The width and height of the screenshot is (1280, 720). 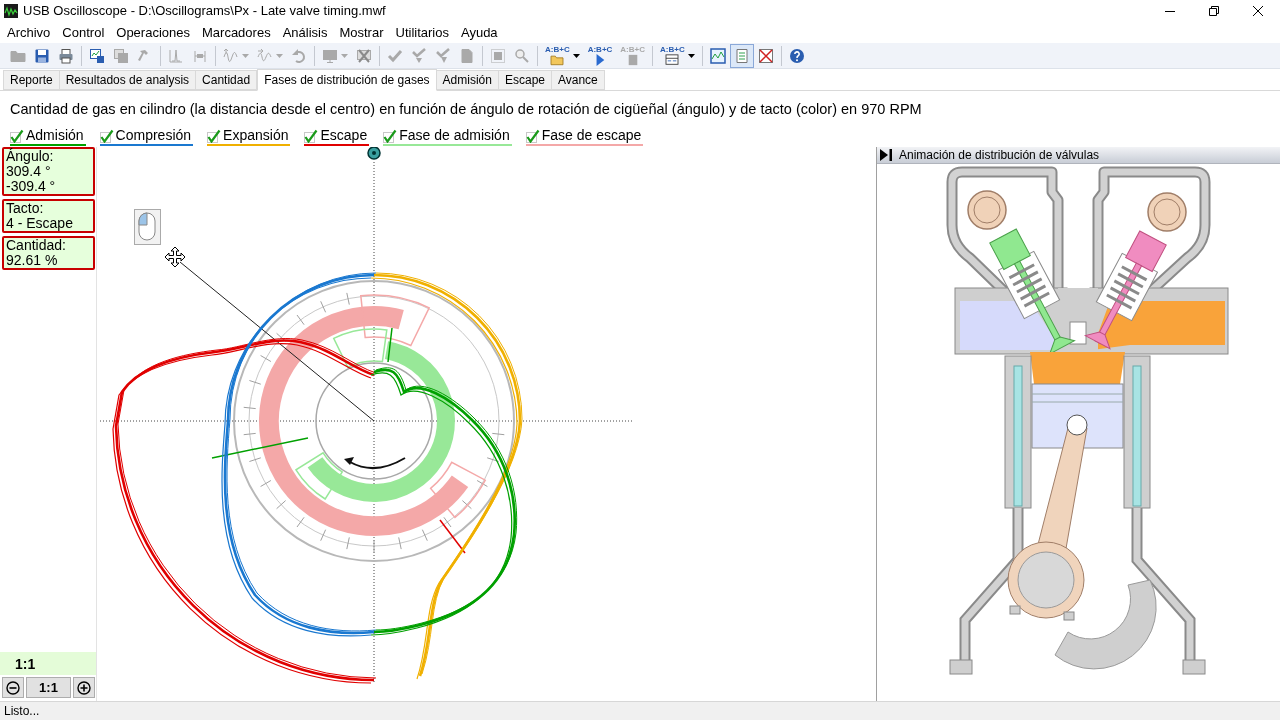 What do you see at coordinates (204, 11) in the screenshot?
I see `window-title: USB Oscilloscope - D:\Oscillograms\Px - Late valve timing.mwf` at bounding box center [204, 11].